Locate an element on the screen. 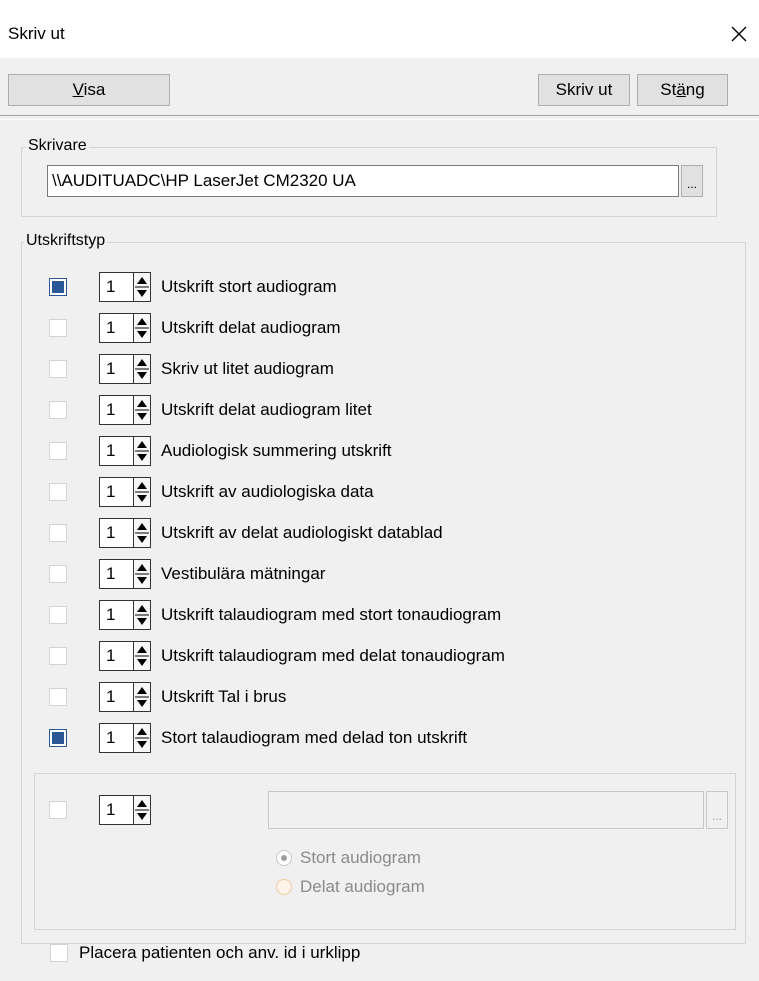 The height and width of the screenshot is (981, 759). window-title: Skriv ut is located at coordinates (36, 33).